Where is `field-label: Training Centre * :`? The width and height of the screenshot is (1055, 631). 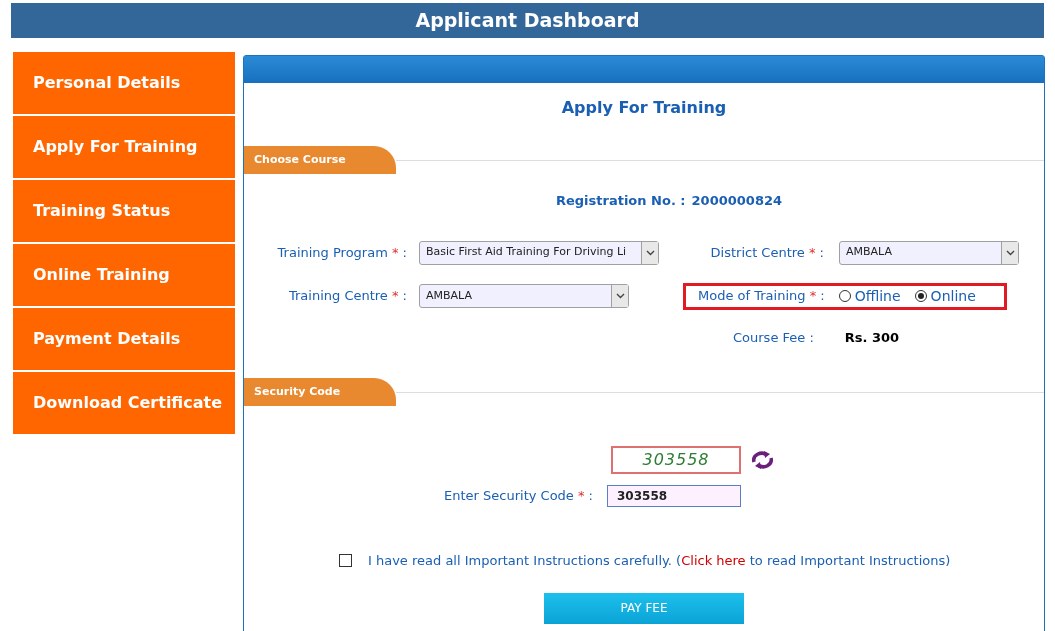
field-label: Training Centre * : is located at coordinates (347, 296).